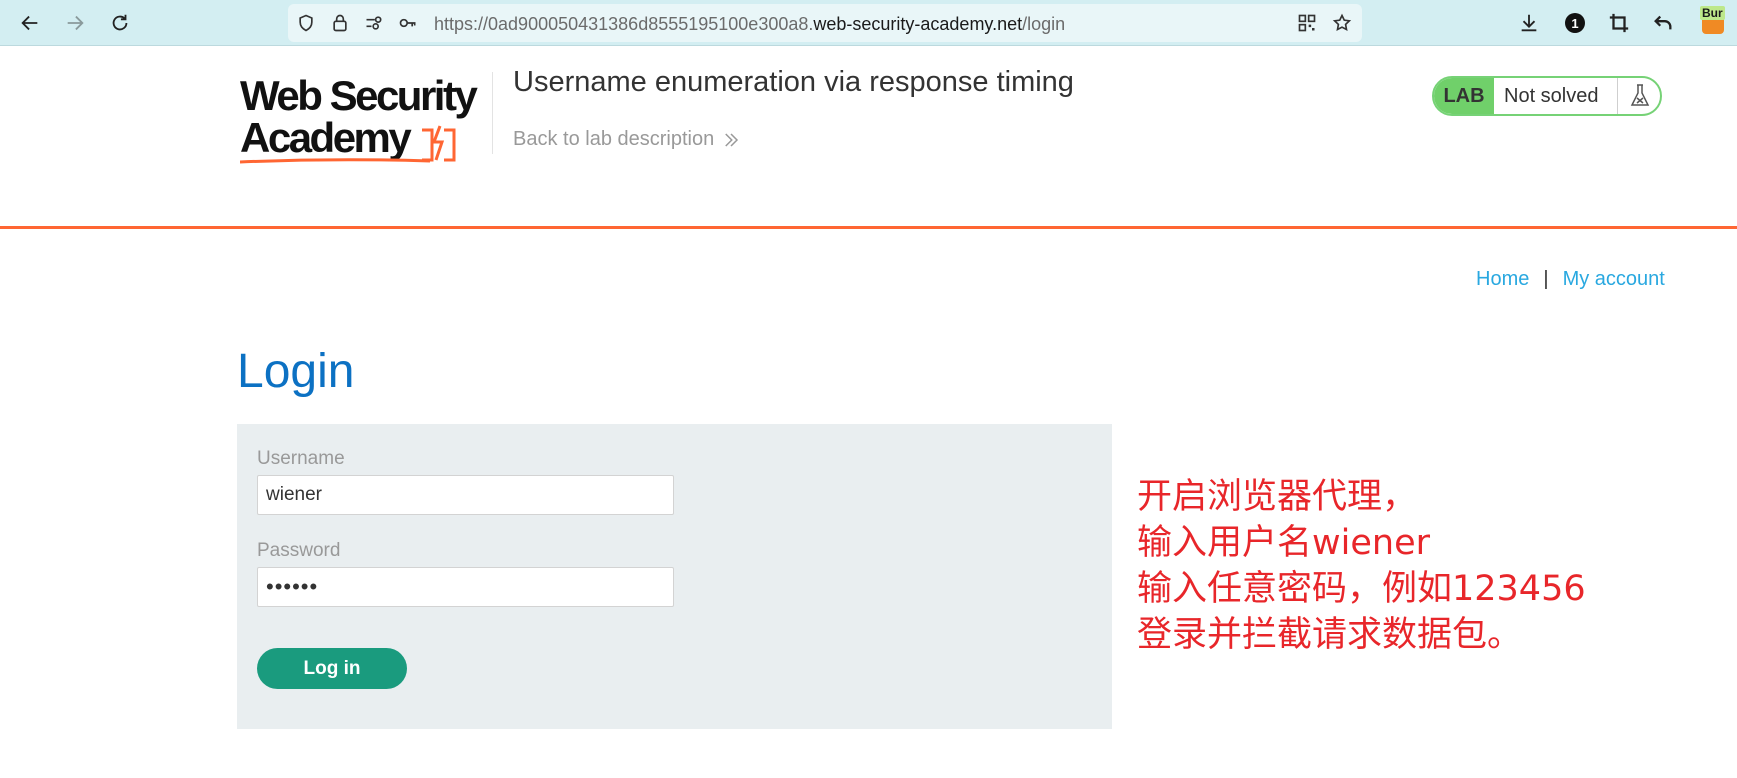 This screenshot has height=778, width=1737. What do you see at coordinates (75, 23) in the screenshot?
I see `forward-arrow-icon` at bounding box center [75, 23].